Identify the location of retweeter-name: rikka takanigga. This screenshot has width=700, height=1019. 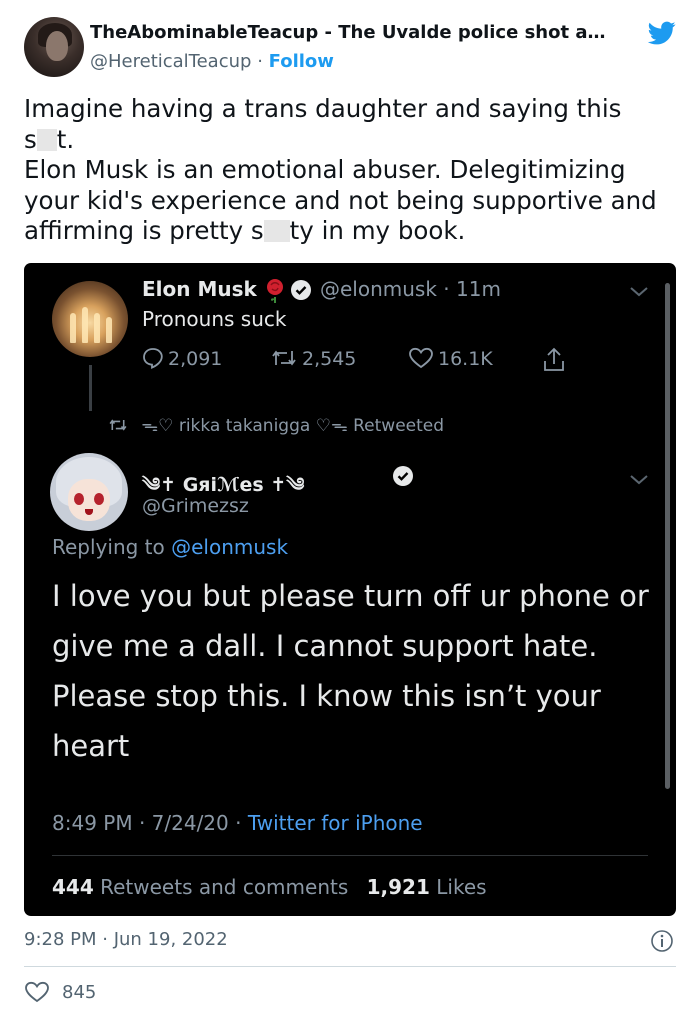
(244, 426).